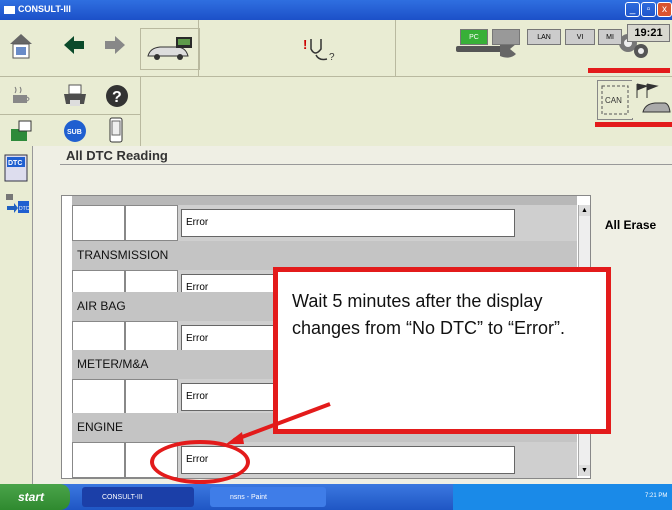  Describe the element at coordinates (324, 200) in the screenshot. I see `table-top-bar` at that location.